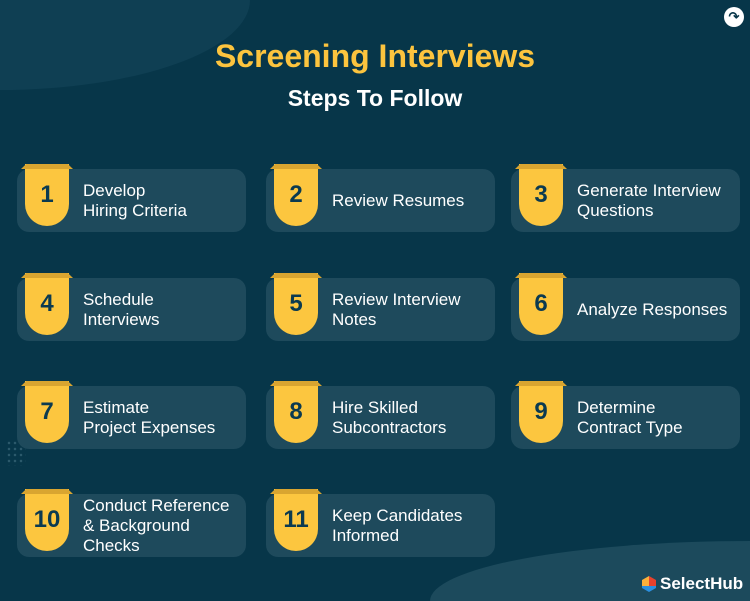 This screenshot has width=750, height=601. I want to click on step-label: Conduct Reference & Background Checks, so click(156, 525).